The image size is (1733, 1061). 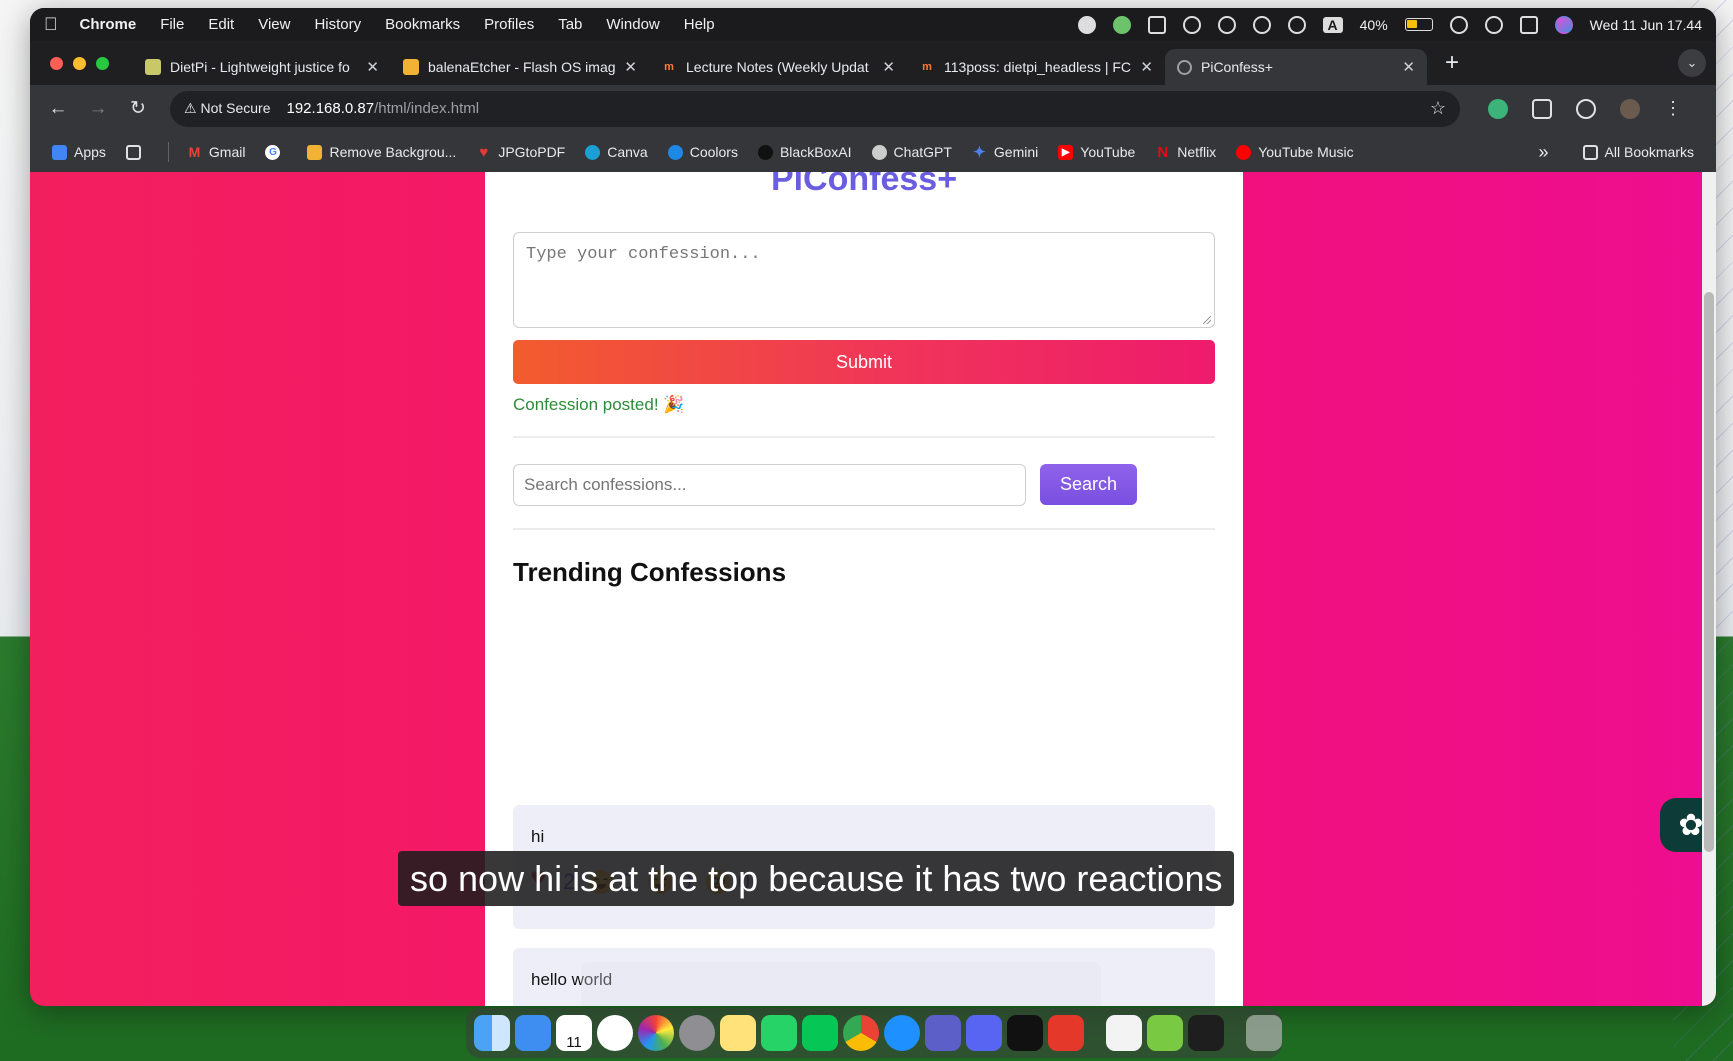 I want to click on url-host: 192.168.0.87, so click(x=330, y=108).